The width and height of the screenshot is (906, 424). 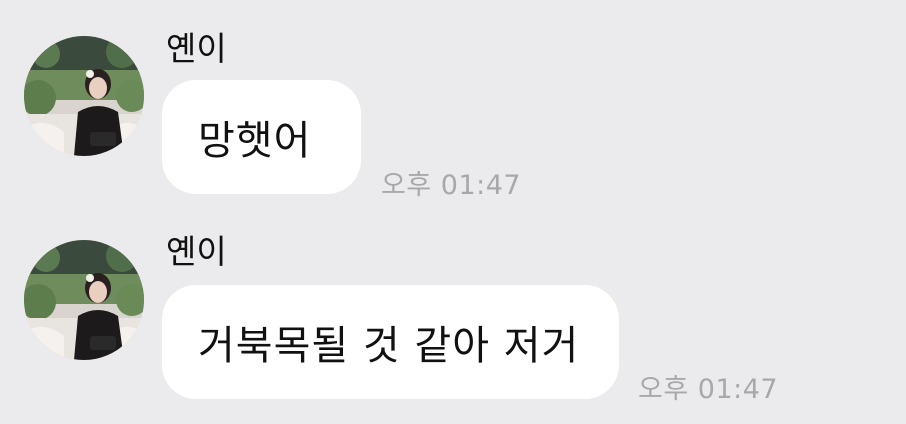 I want to click on message-timestamp: 오후 01:47, so click(x=708, y=389).